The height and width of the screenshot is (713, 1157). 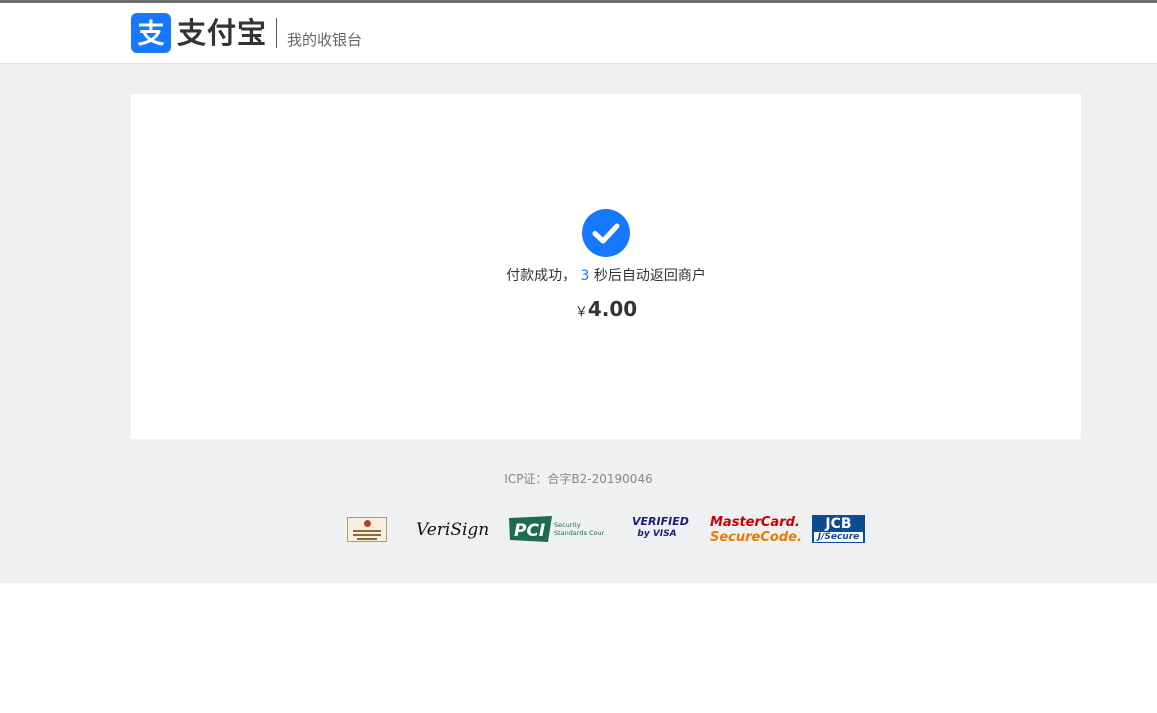 I want to click on svg-text: Security, so click(x=567, y=525).